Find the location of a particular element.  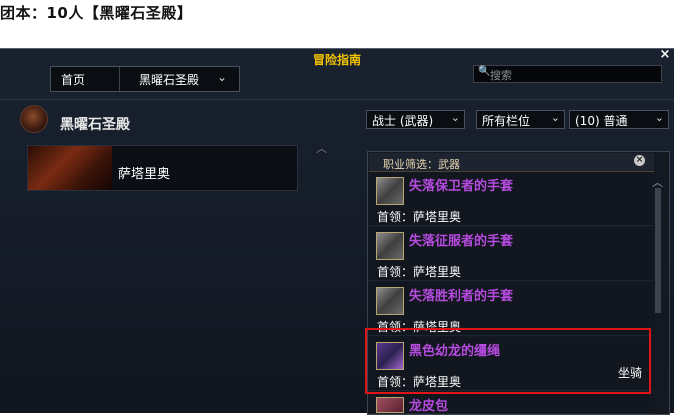

loot-item: 失落征服者的手套 首领：萨塔里奥 is located at coordinates (511, 254).